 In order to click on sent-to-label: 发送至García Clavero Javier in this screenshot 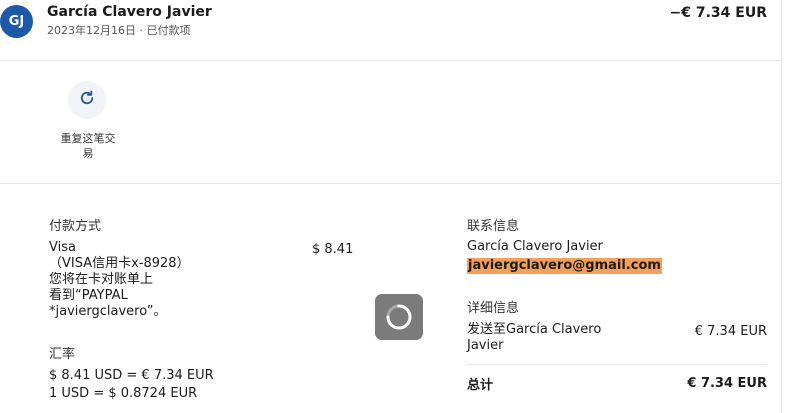, I will do `click(534, 338)`.